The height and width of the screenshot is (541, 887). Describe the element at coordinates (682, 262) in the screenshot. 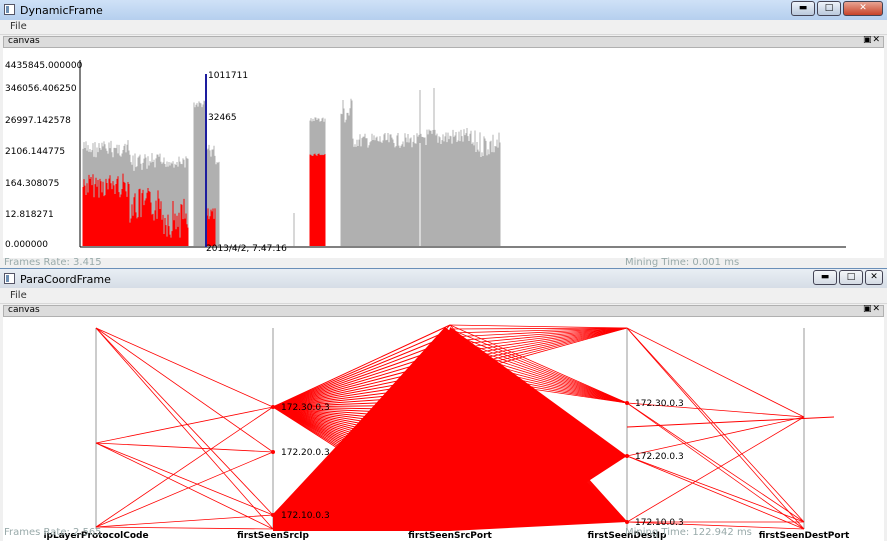

I see `mining-time-text: Mining Time: 0.001 ms` at that location.